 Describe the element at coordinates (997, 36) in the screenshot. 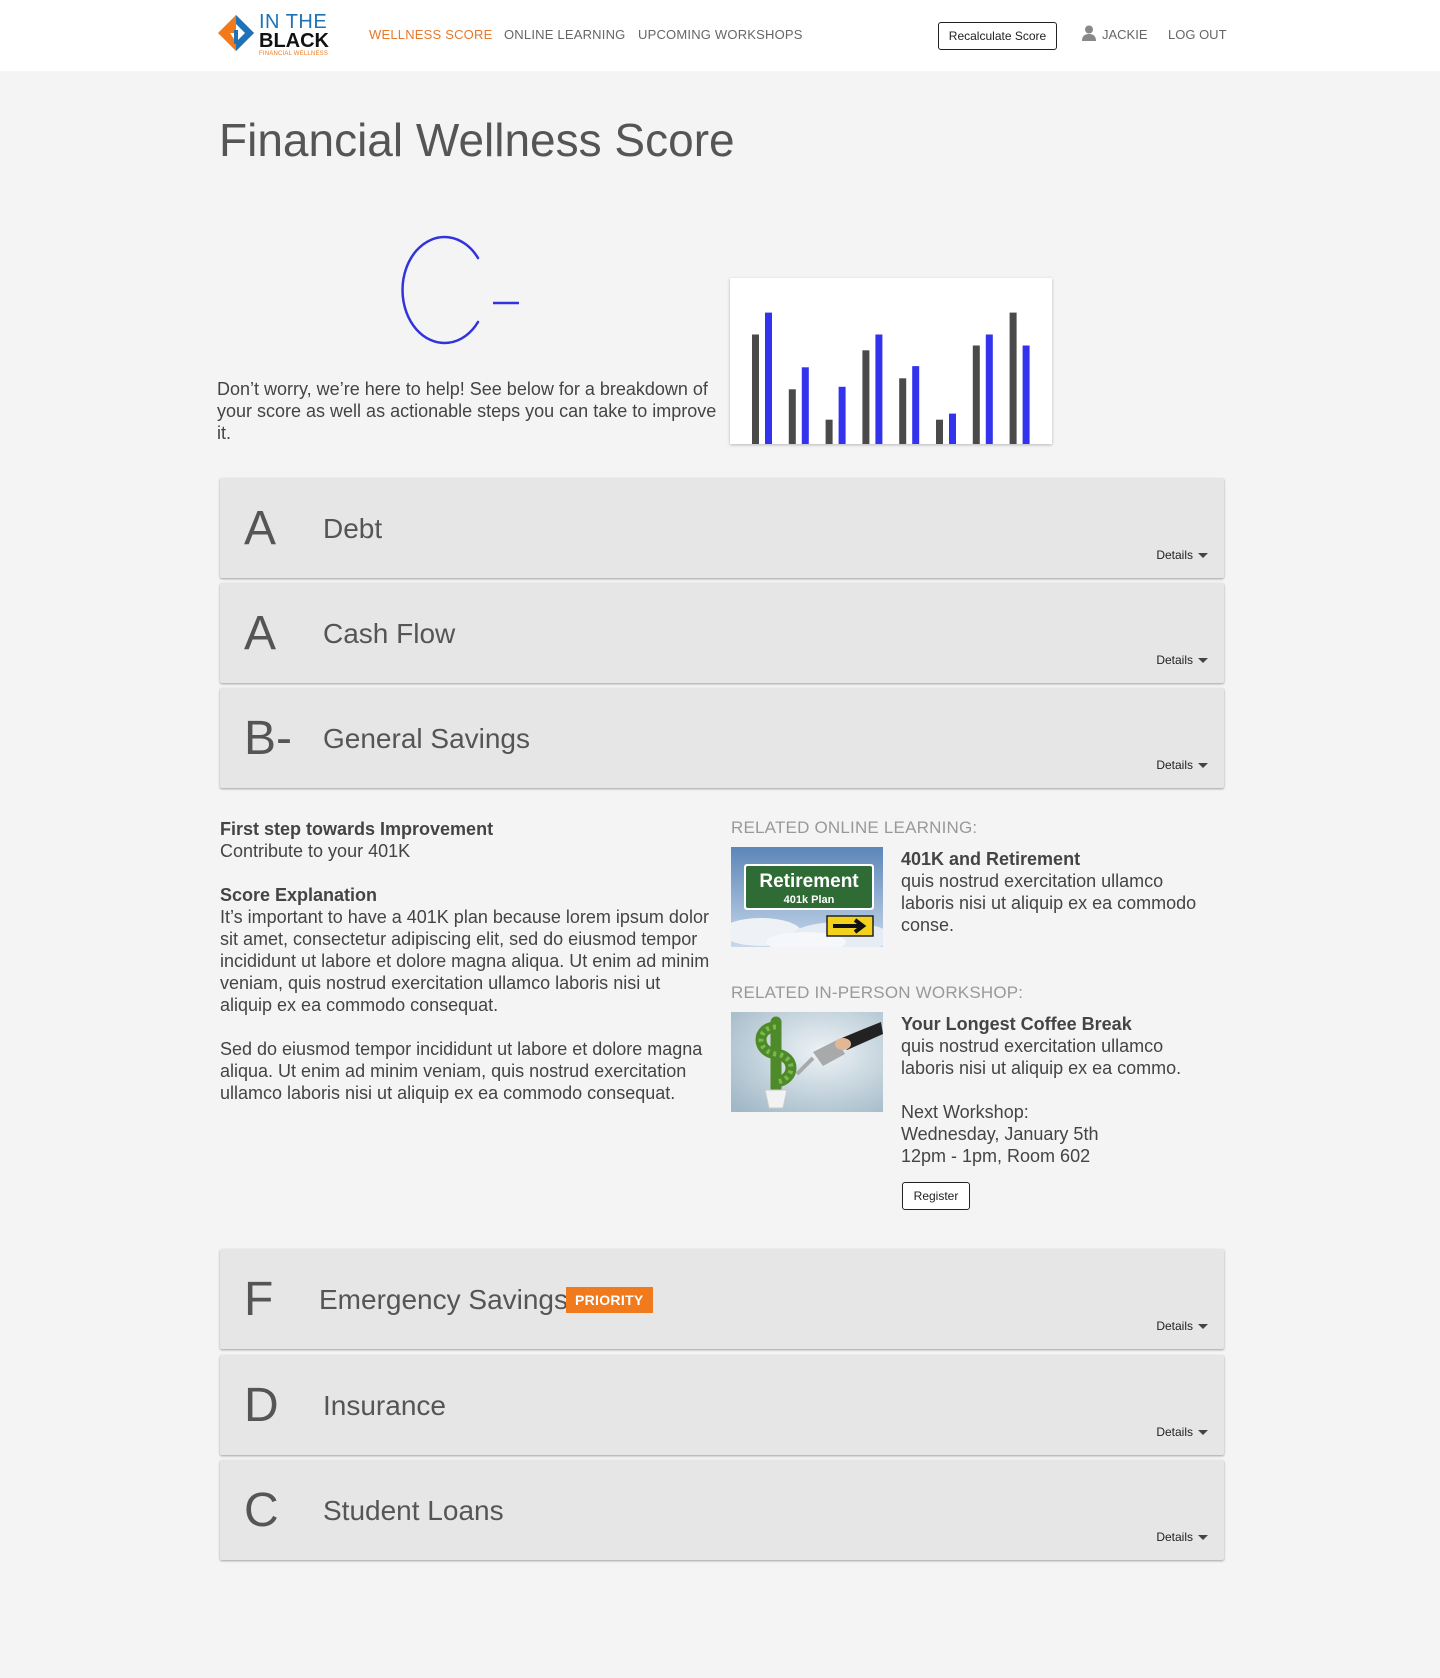

I see `recalculate-score-button: Recalculate Score` at that location.